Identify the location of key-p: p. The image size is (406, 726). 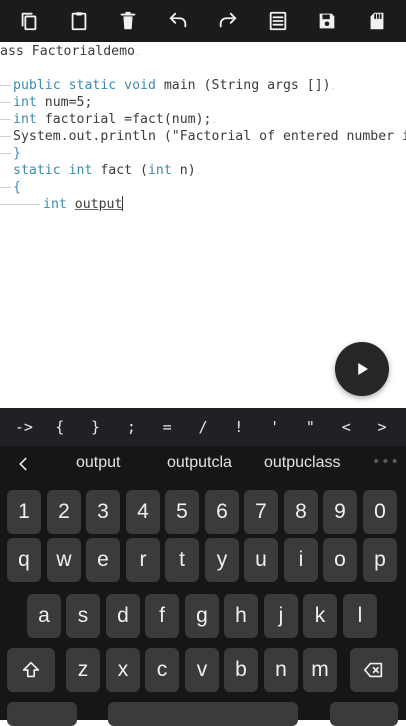
(380, 560).